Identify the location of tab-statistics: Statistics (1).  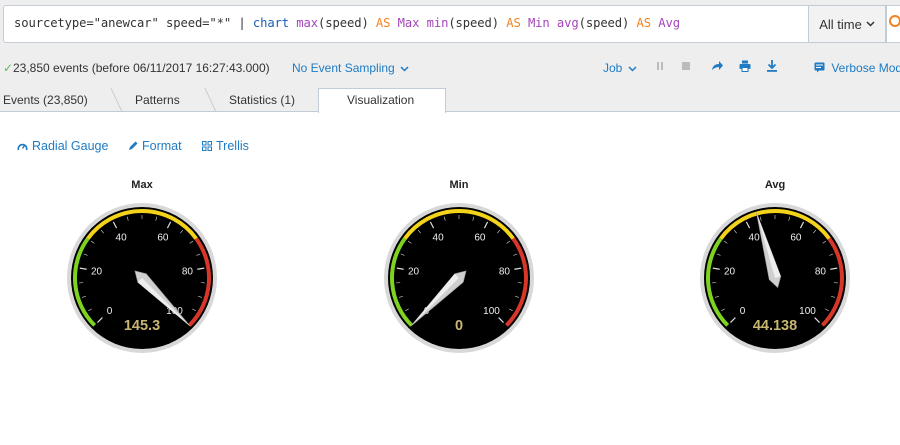
(262, 100).